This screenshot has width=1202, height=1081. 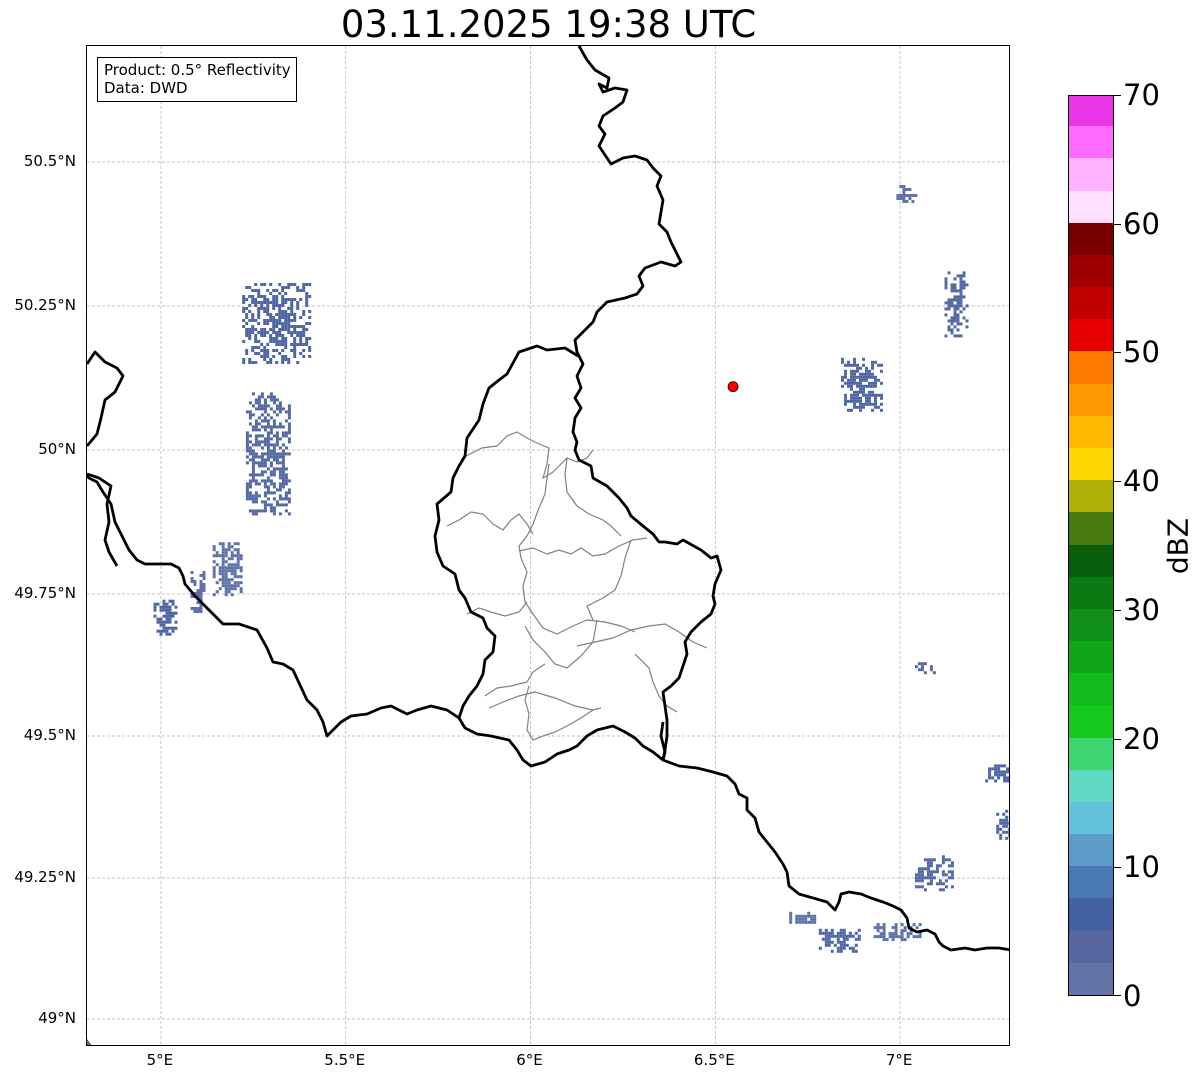 I want to click on border-luxembourg-belgium, so click(x=506, y=531).